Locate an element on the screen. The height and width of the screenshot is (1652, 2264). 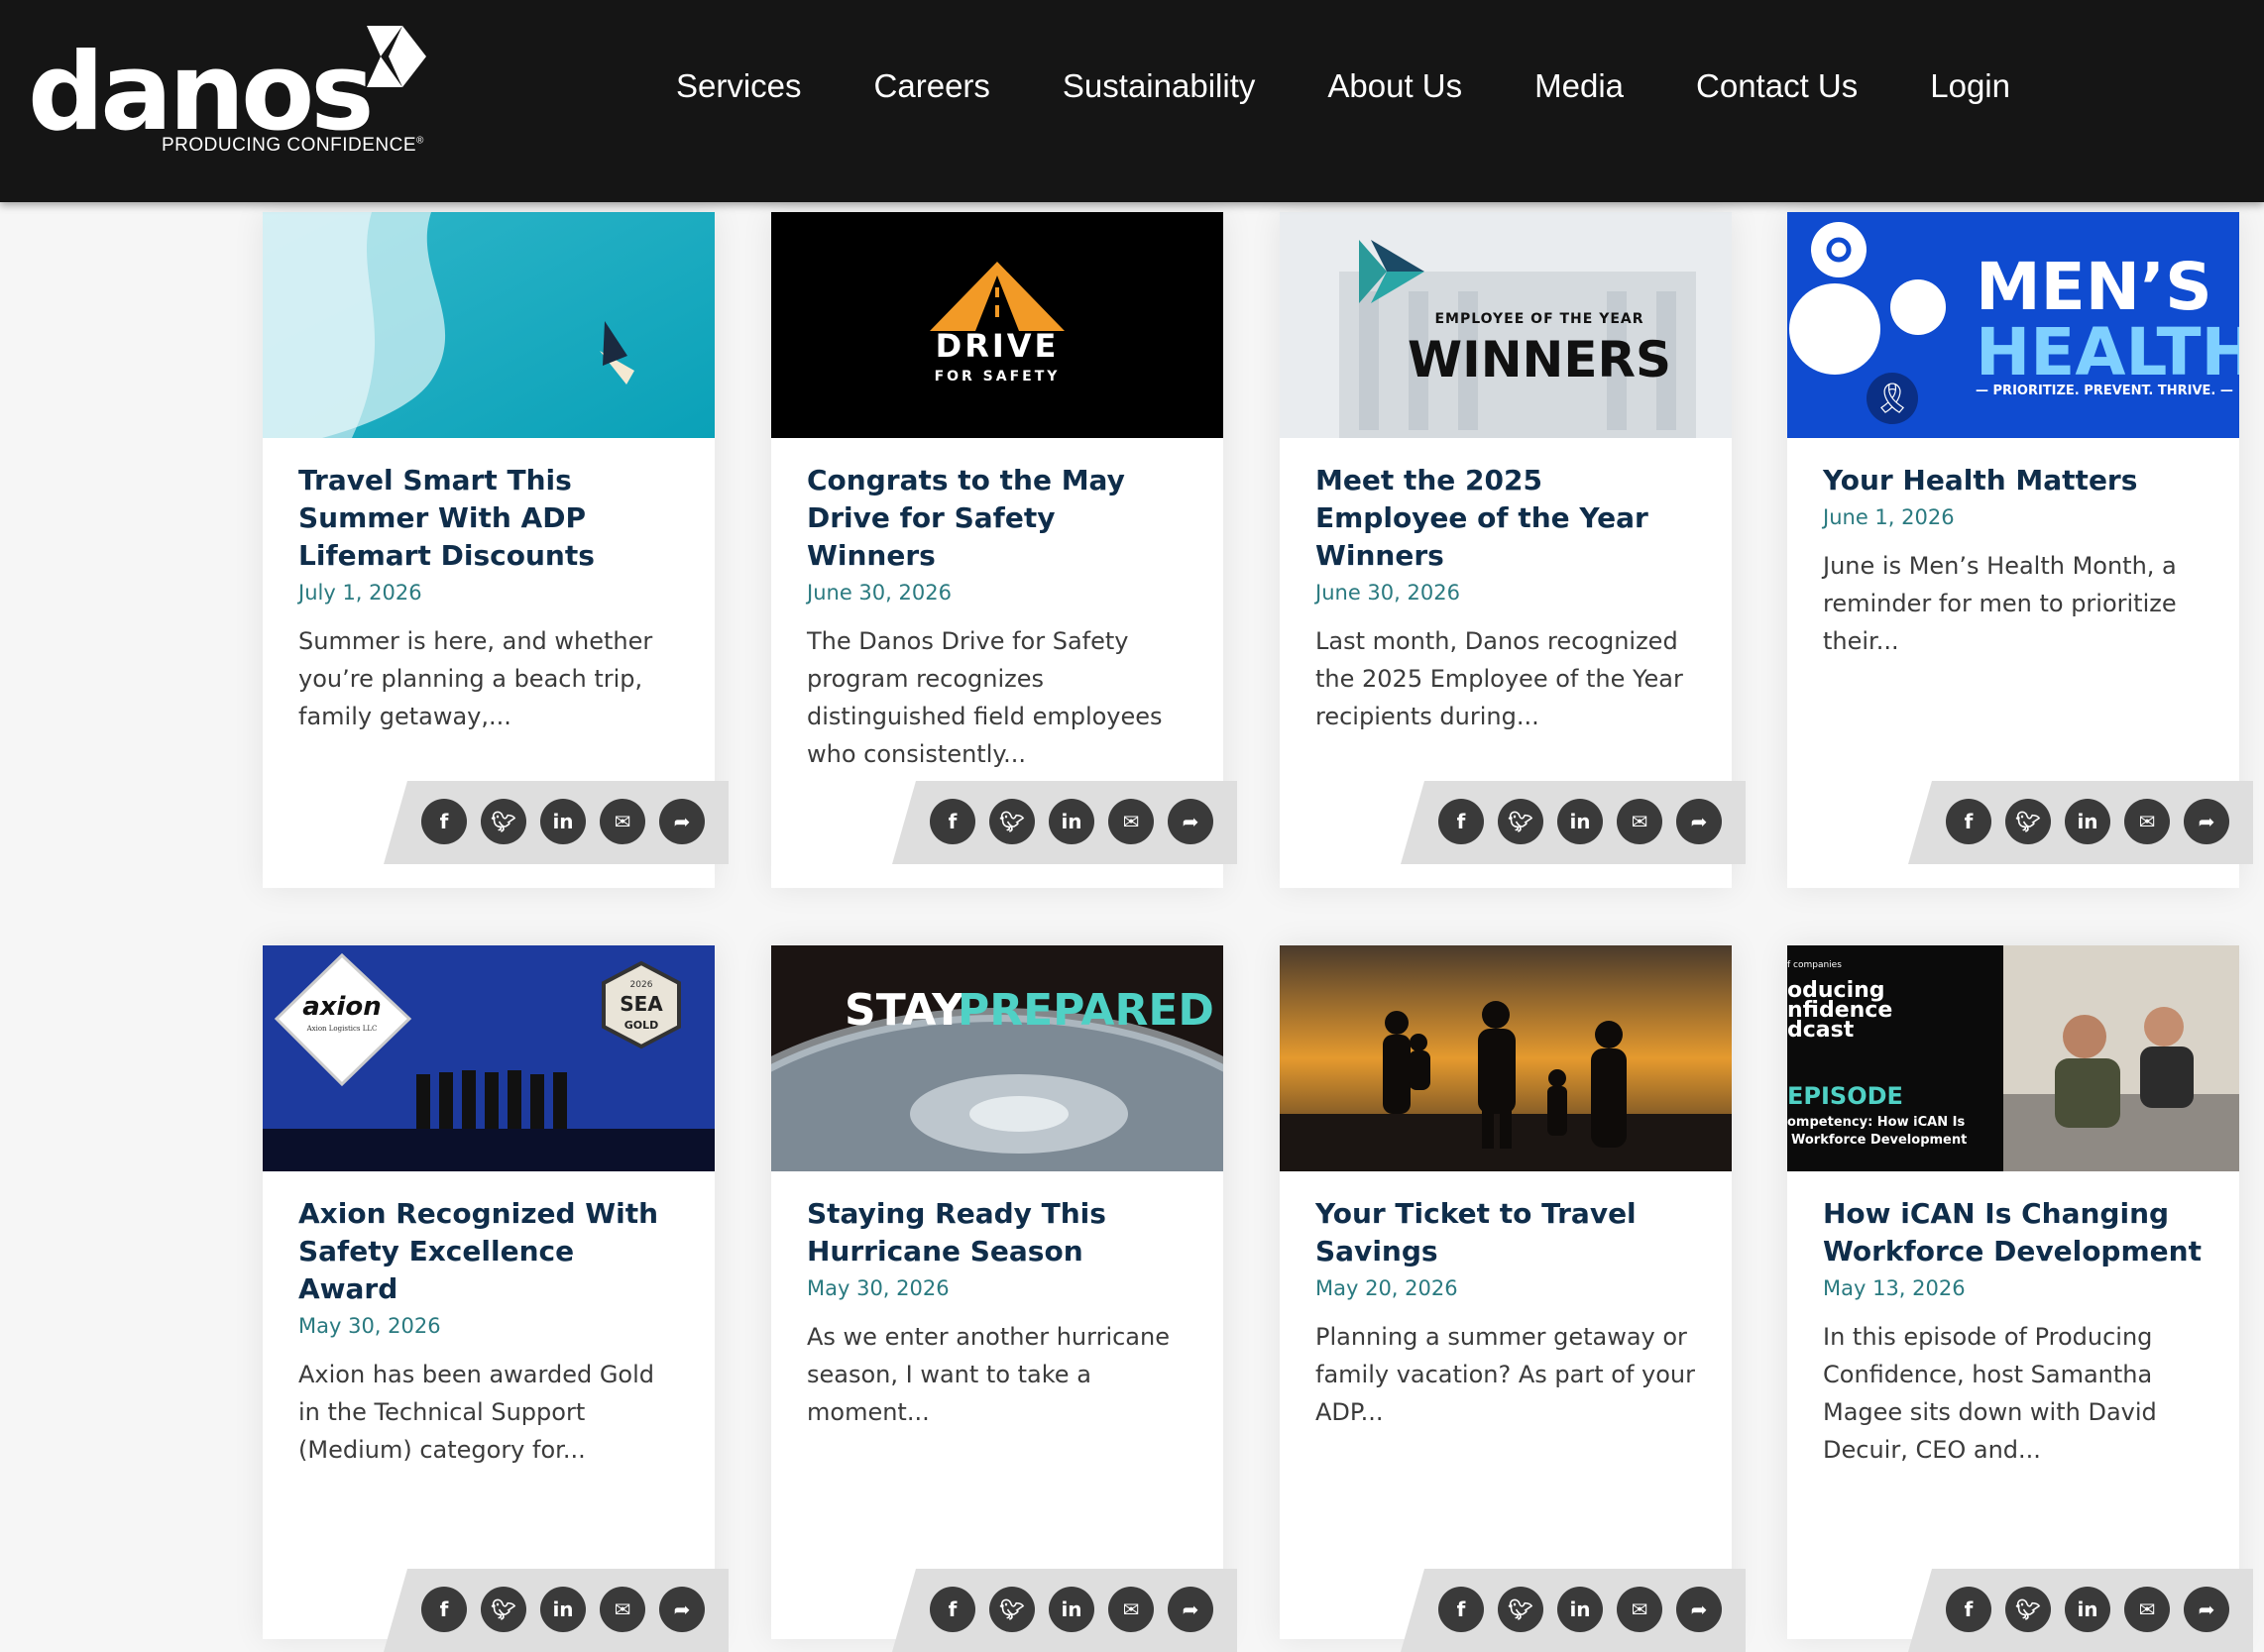
nav-media: Media is located at coordinates (1579, 86).